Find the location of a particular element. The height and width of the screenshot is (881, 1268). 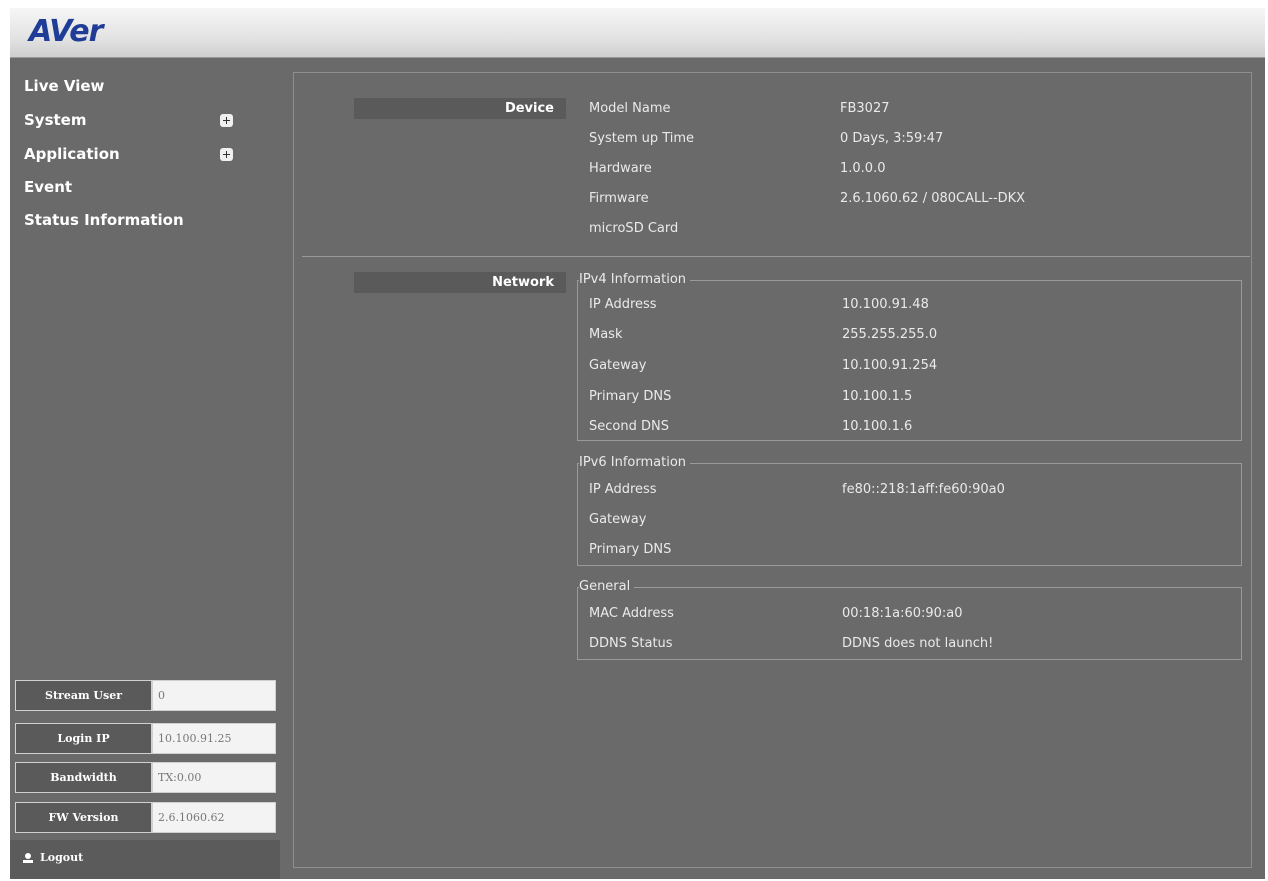

ipv6-fieldset: IPv6 Information is located at coordinates (909, 510).